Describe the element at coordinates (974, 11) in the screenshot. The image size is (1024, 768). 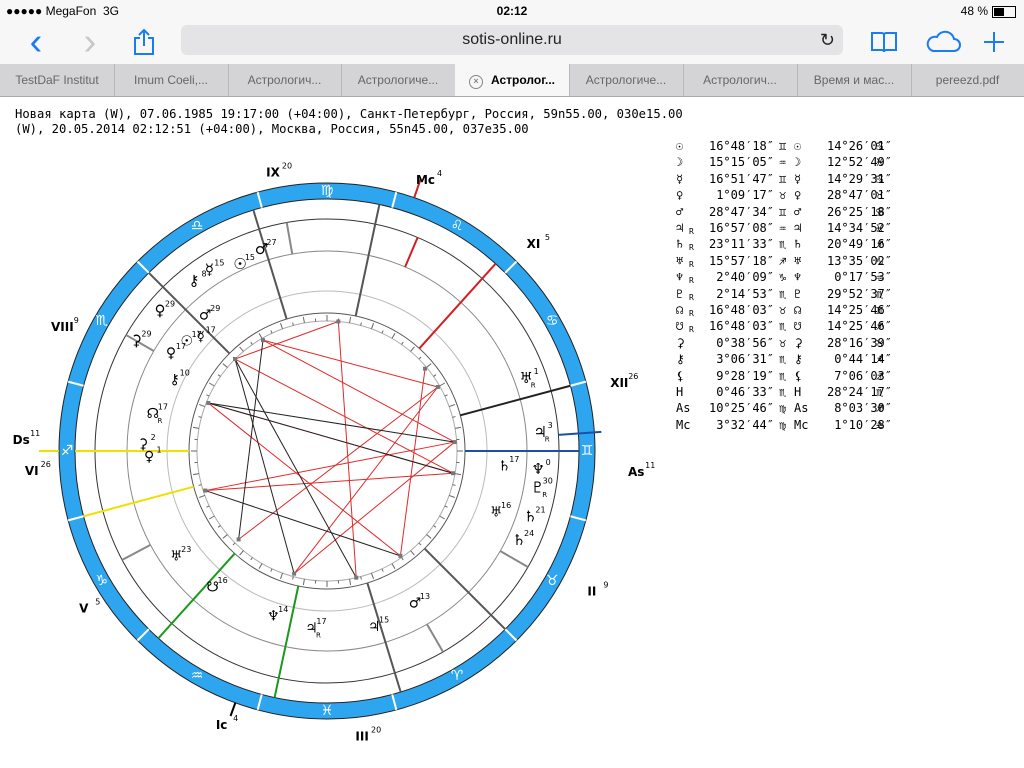
I see `battery-percent: 48 %` at that location.